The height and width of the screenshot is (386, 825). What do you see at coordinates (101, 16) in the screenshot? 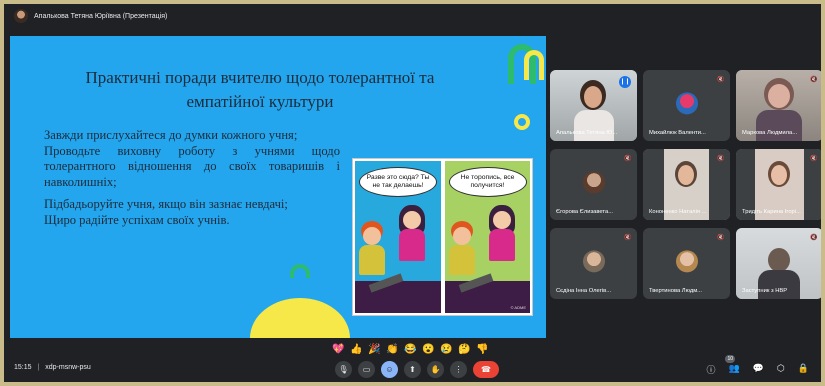
I see `presenter-label: Апалькова Тетяна Юріївна (Презентація)` at bounding box center [101, 16].